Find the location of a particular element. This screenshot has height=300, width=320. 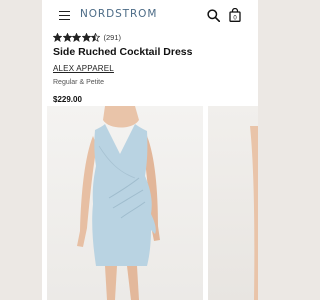

search-icon is located at coordinates (213, 15).